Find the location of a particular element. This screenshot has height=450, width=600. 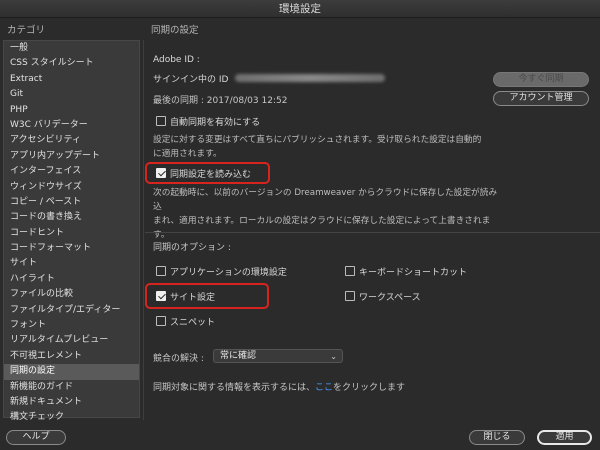

info-text-suffix: をクリックします is located at coordinates (369, 388).